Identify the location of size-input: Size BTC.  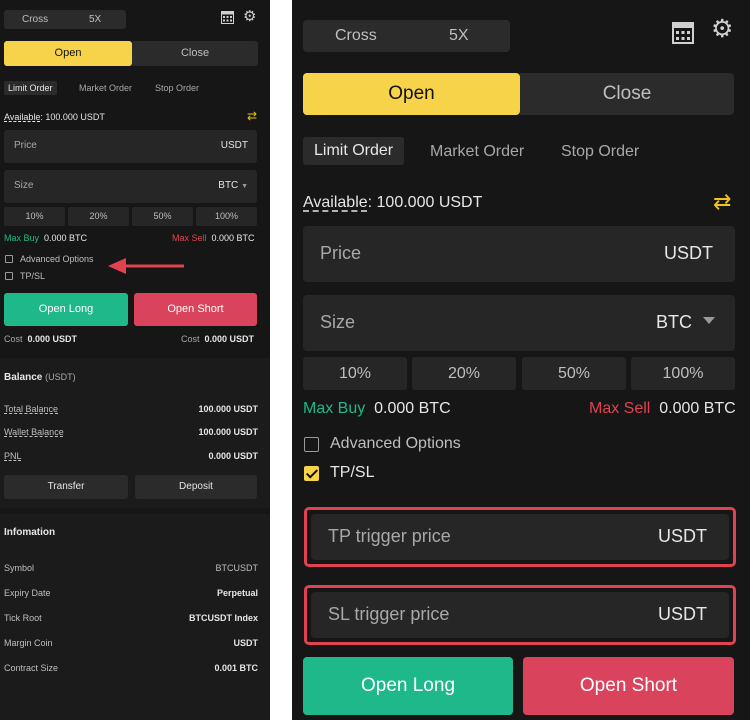
(519, 323).